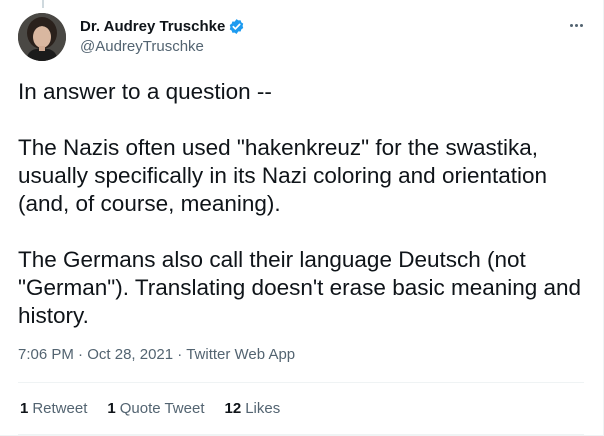  Describe the element at coordinates (303, 38) in the screenshot. I see `tweet-header: Dr. Audrey Truschke @AudreyTruschke` at that location.